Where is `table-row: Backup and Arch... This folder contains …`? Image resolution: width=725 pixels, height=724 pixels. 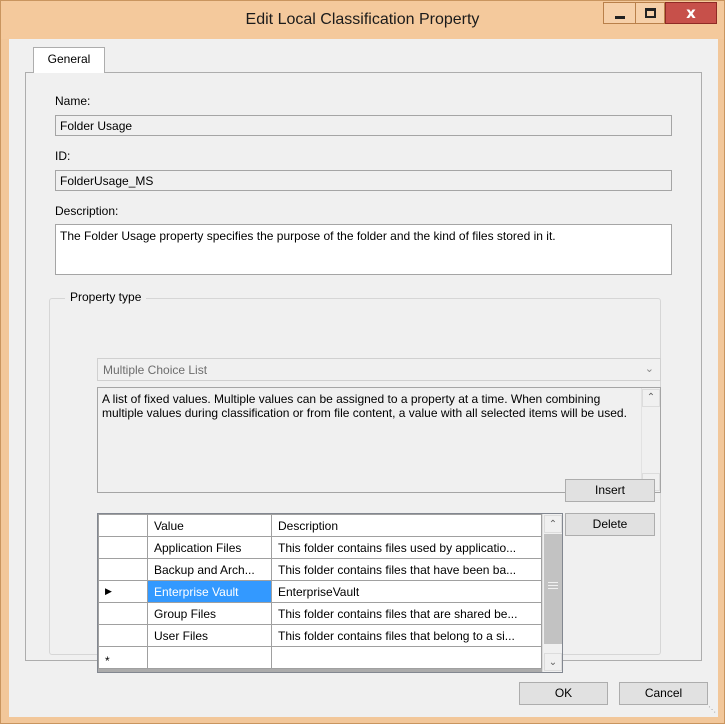
table-row: Backup and Arch... This folder contains … is located at coordinates (320, 569).